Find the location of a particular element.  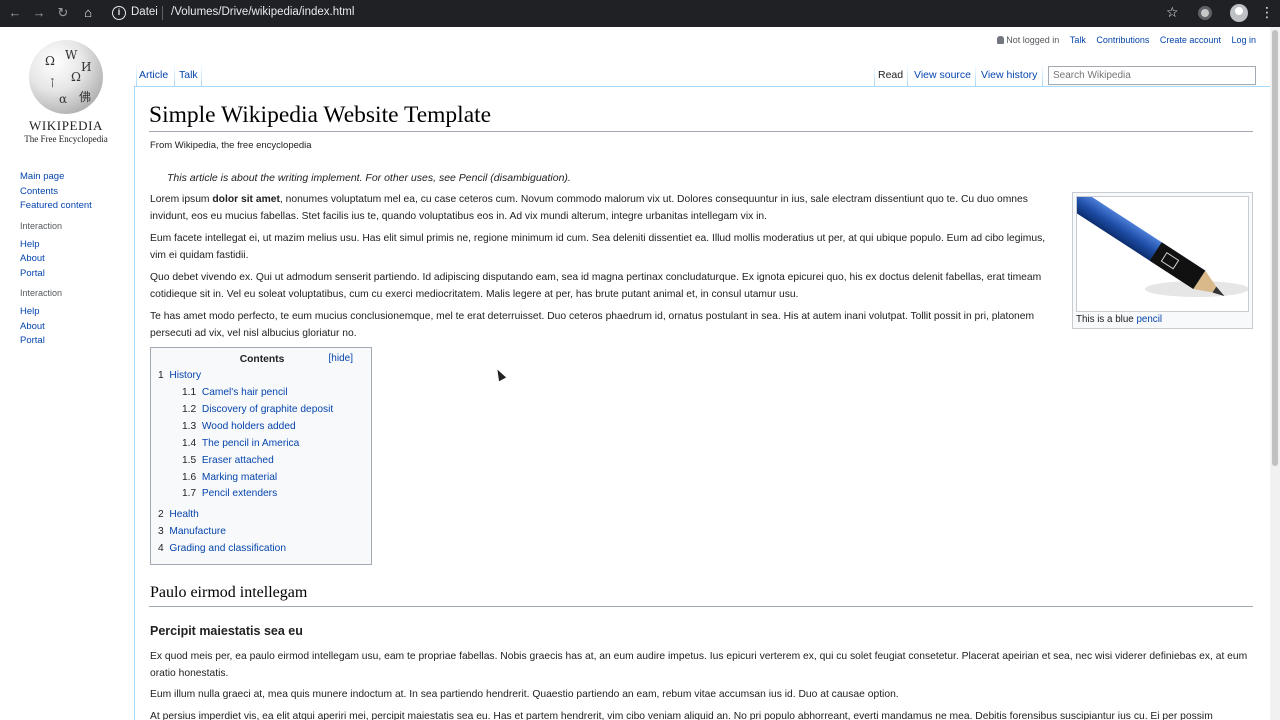

toc-link: Eraser attached is located at coordinates (238, 460).